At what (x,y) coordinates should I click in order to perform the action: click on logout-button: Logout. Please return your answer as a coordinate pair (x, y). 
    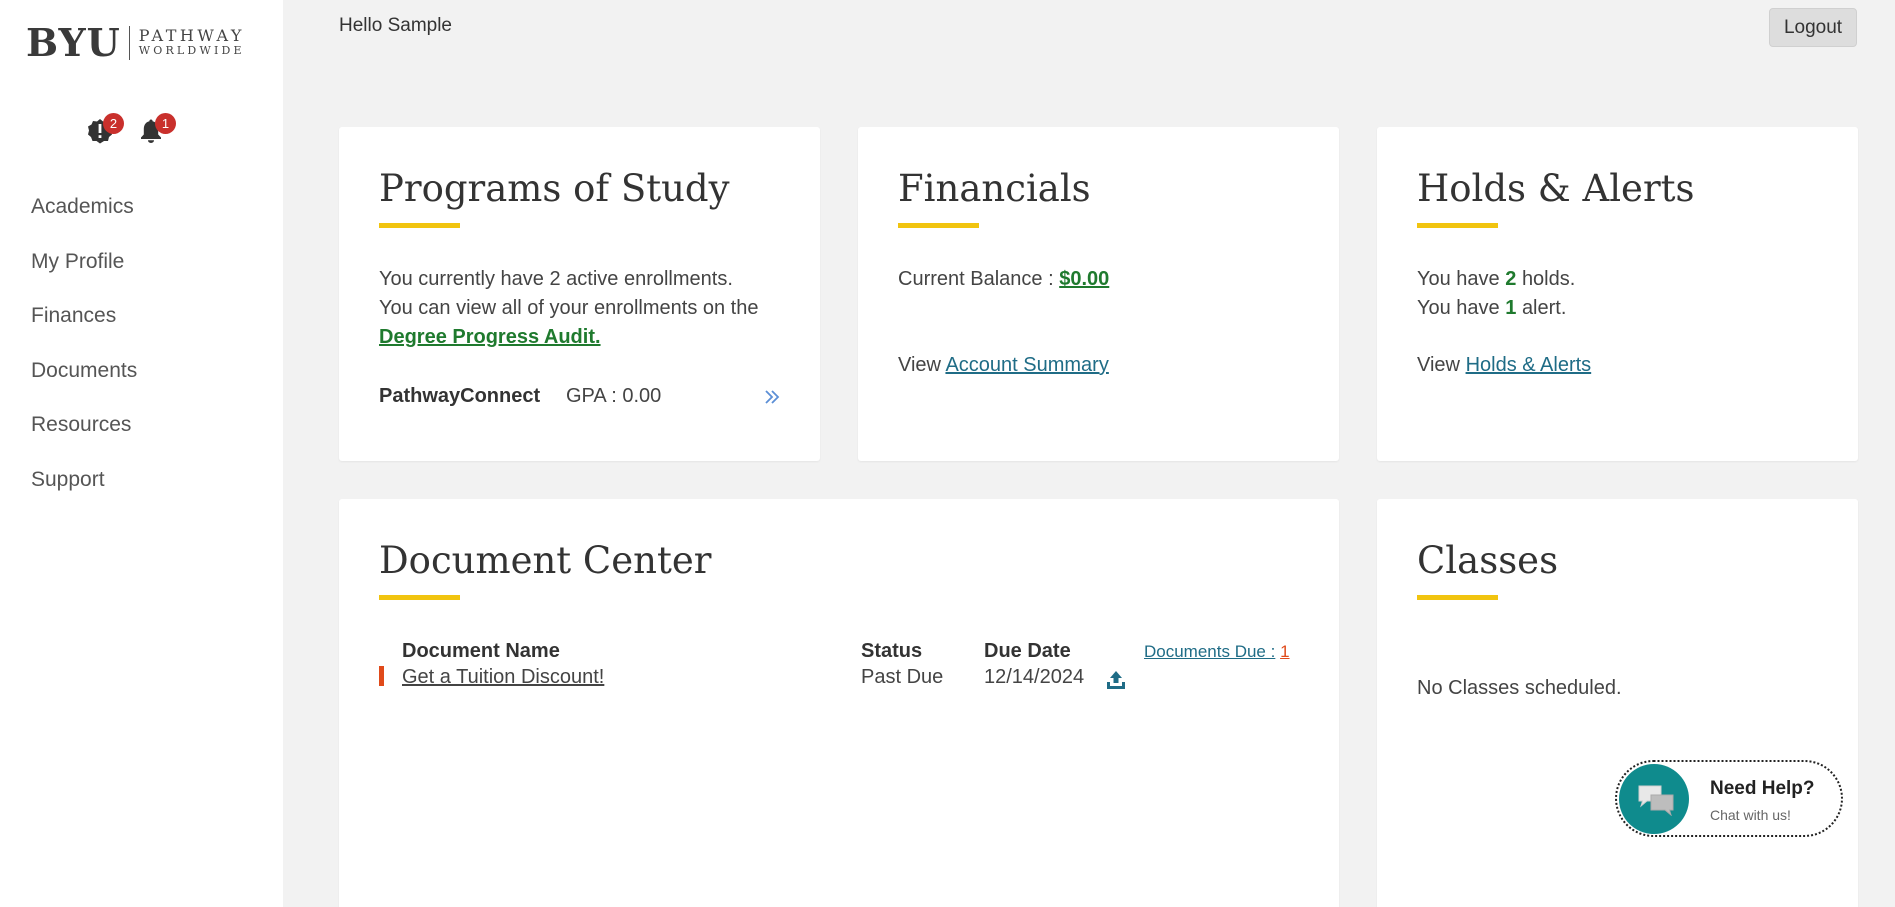
    Looking at the image, I should click on (1813, 27).